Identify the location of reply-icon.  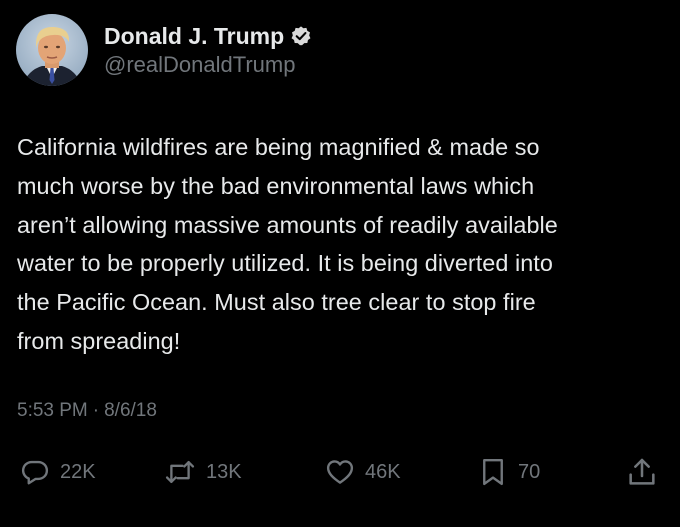
(35, 472).